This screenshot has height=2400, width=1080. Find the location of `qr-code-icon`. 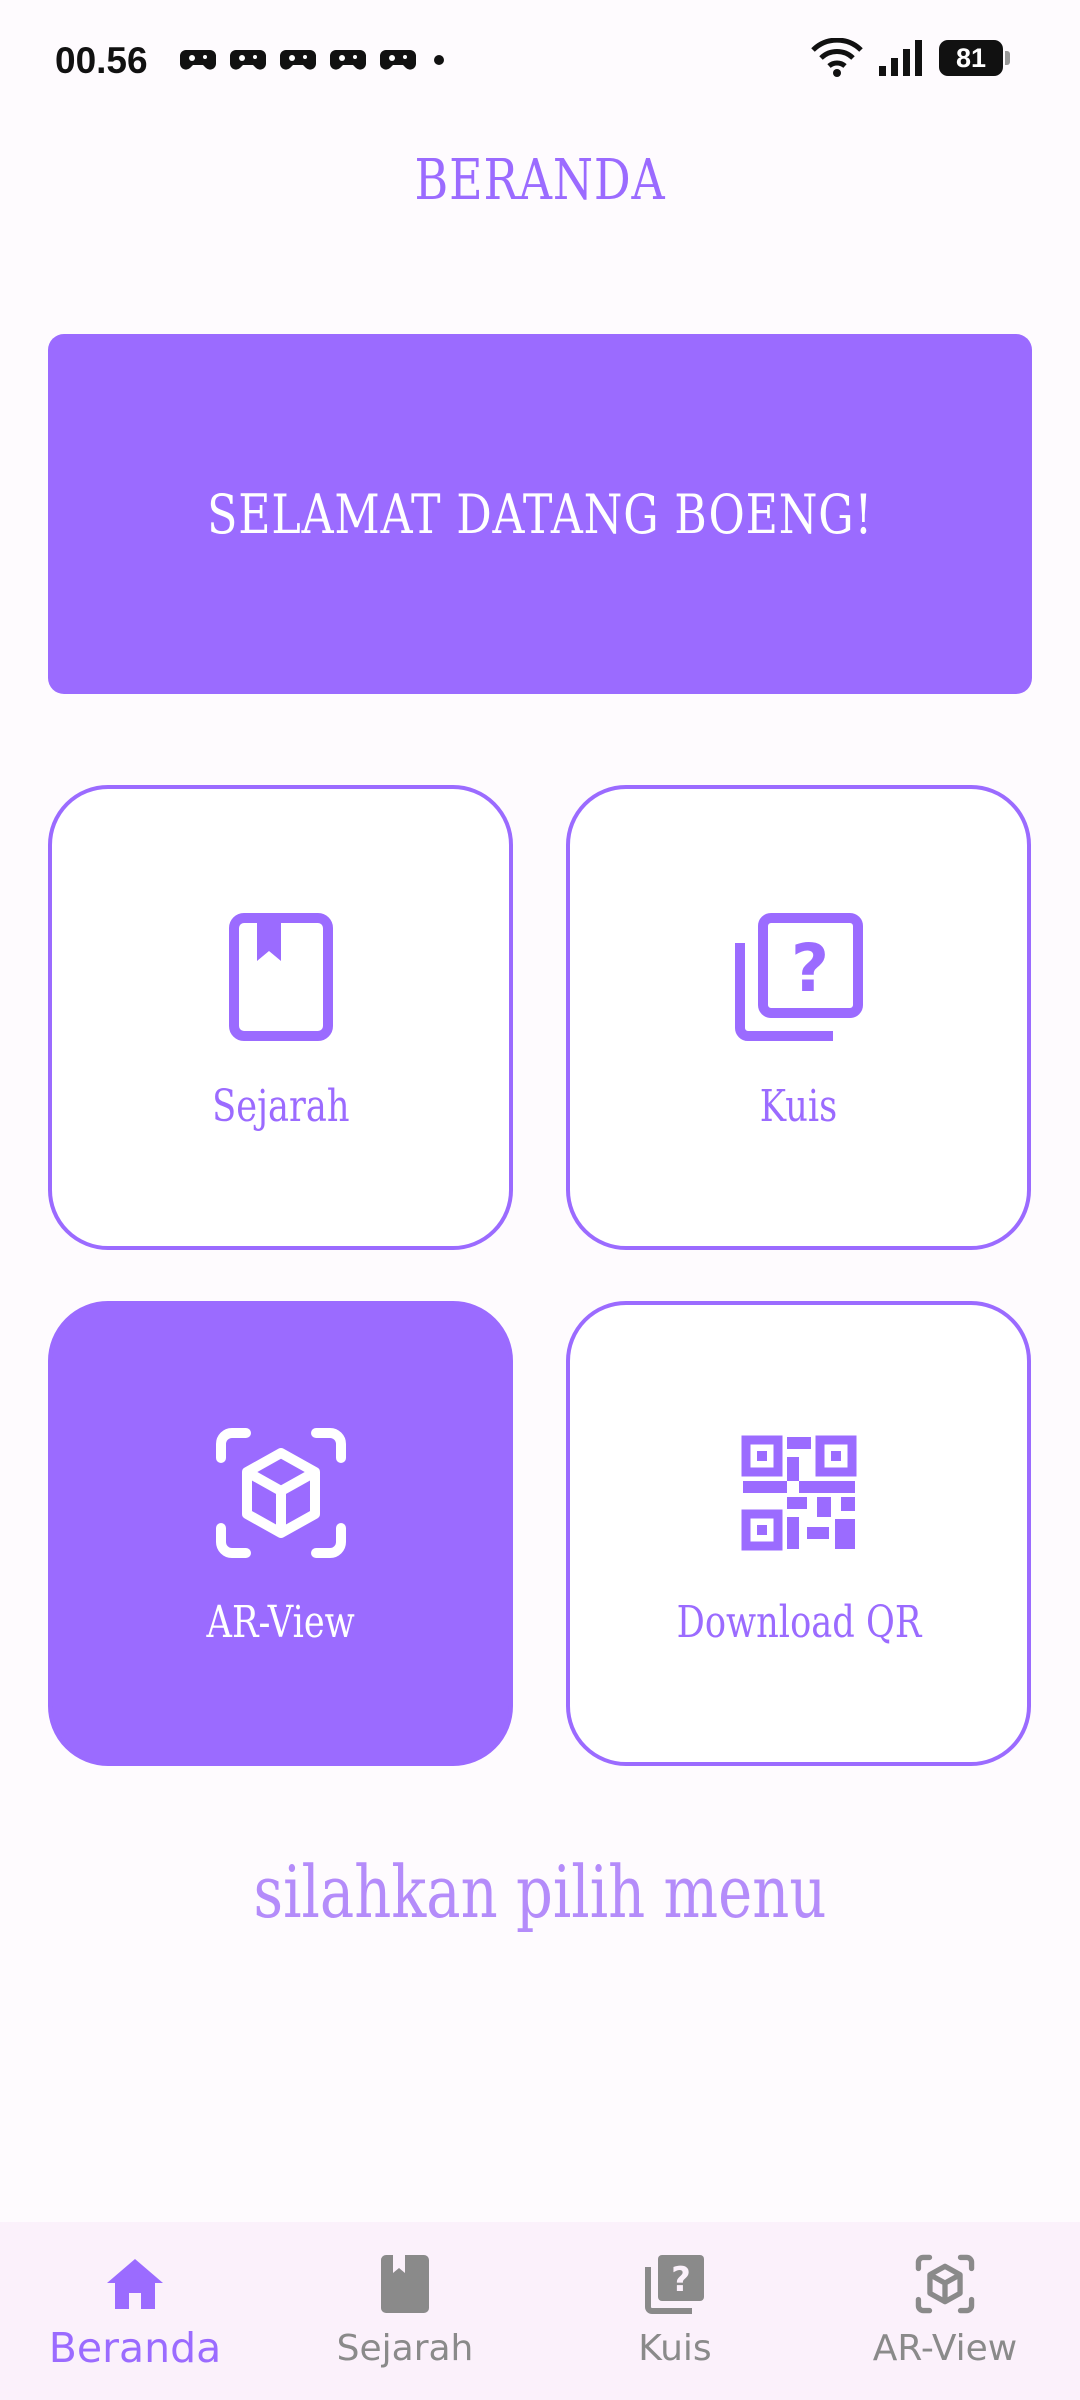

qr-code-icon is located at coordinates (799, 1493).